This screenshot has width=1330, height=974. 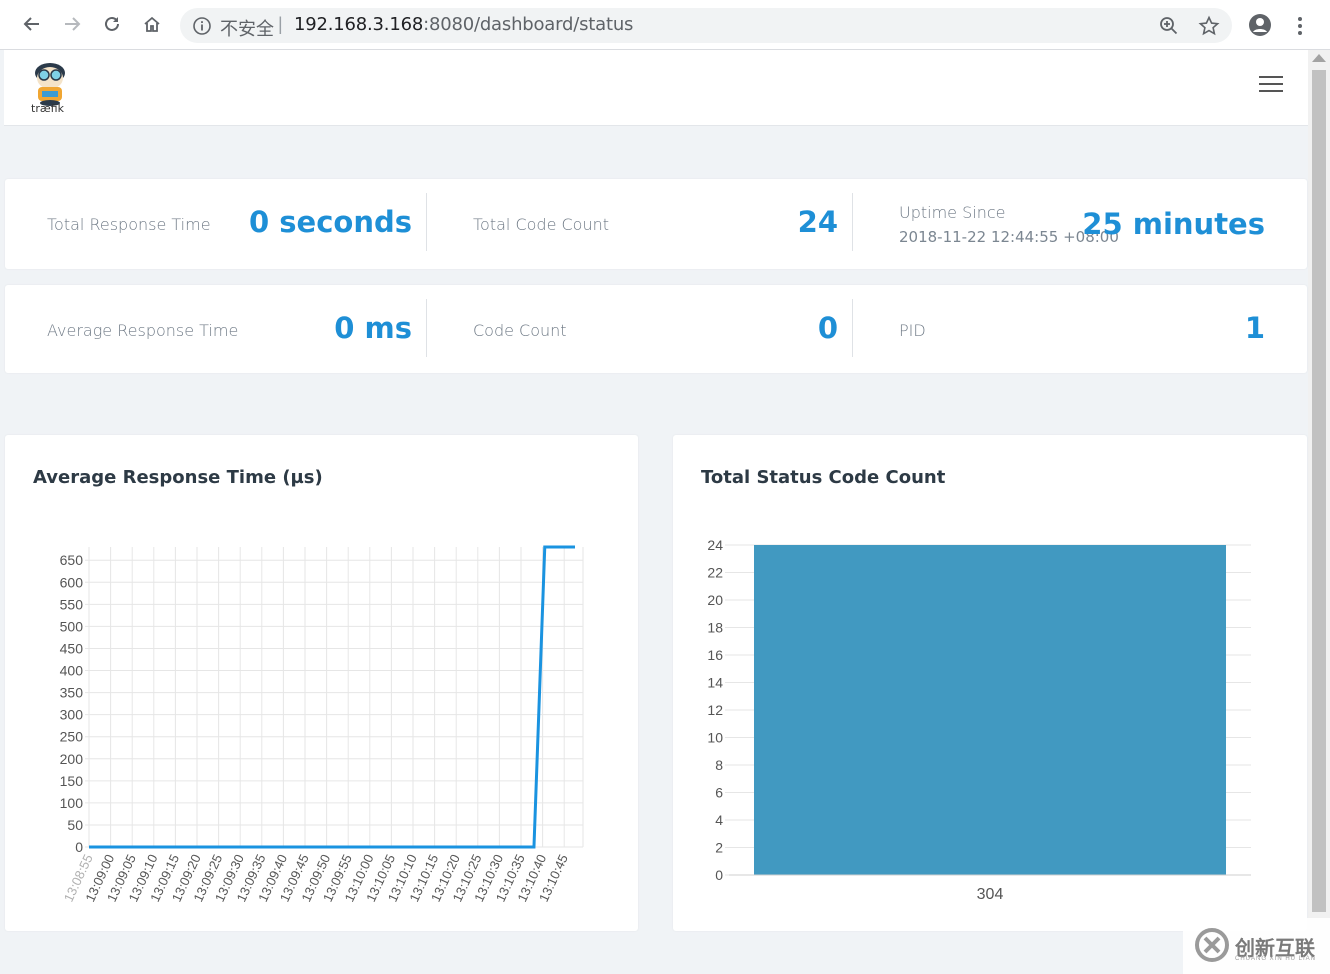 I want to click on bar, so click(x=990, y=710).